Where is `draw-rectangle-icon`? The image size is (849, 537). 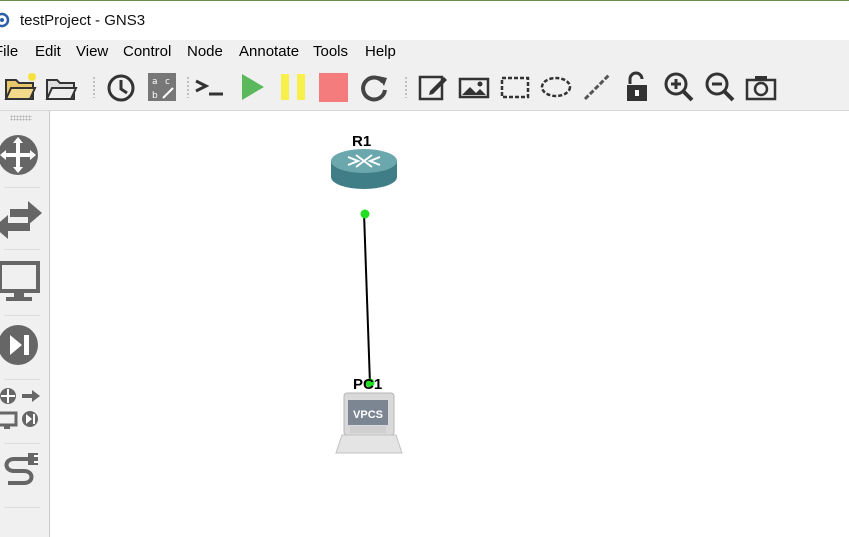 draw-rectangle-icon is located at coordinates (515, 87).